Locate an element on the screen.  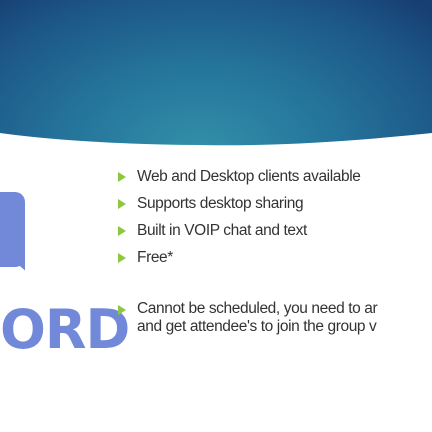
list-item: Built in VOIP chat and text is located at coordinates (275, 230).